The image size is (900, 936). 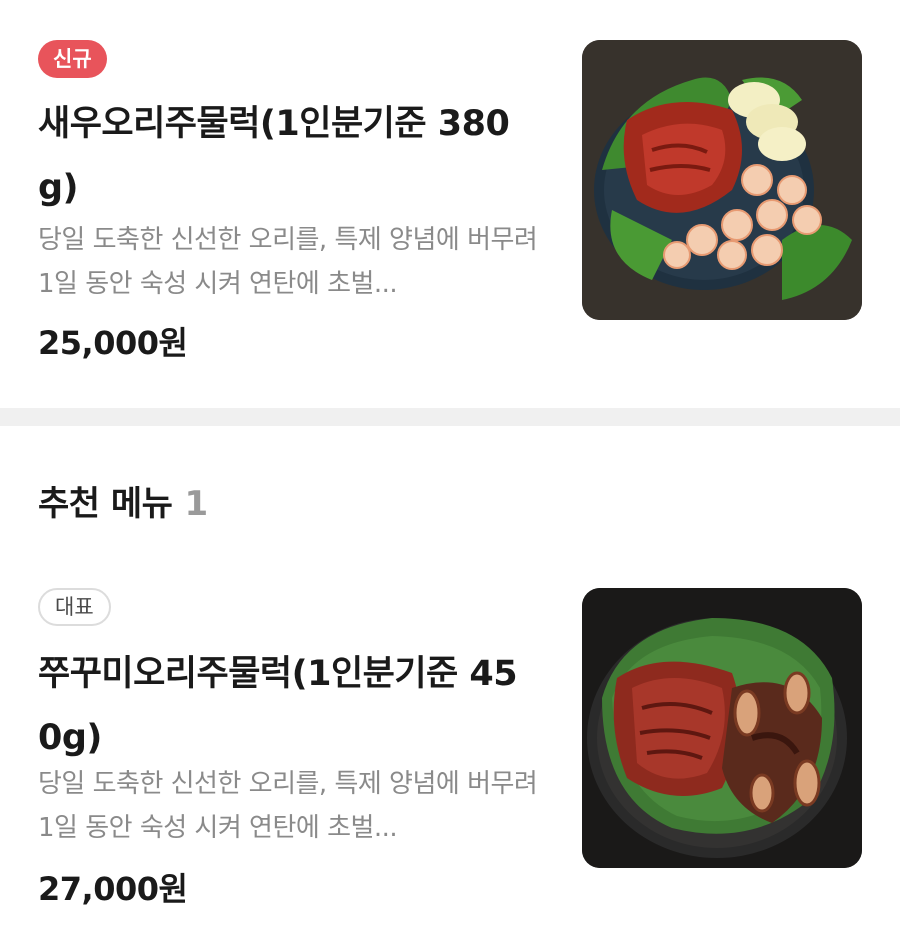 I want to click on menu-item-name: 새우오리주물럭(1인분기준 380g), so click(x=274, y=156).